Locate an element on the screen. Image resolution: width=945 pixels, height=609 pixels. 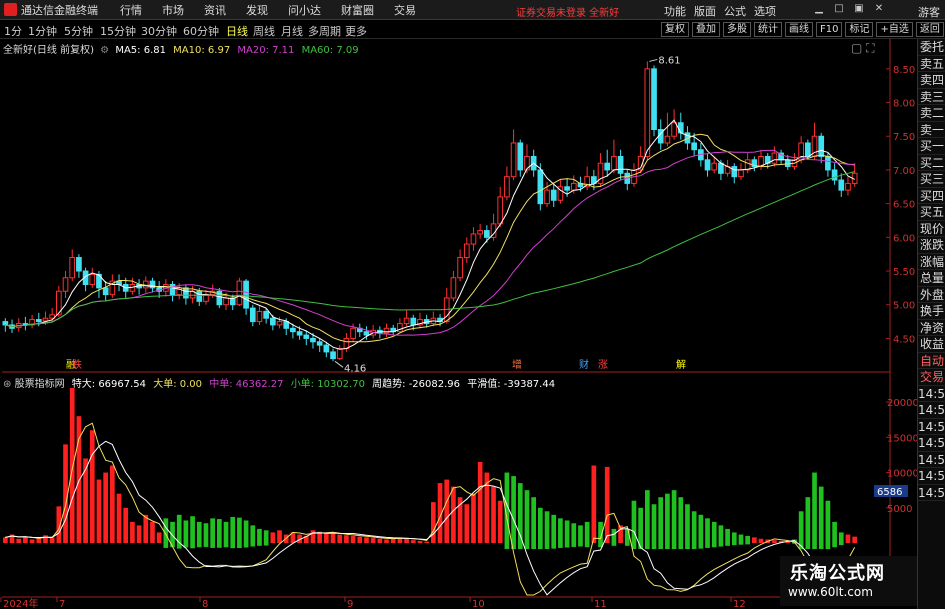
dadan-label: 大单: 0.00 is located at coordinates (178, 384).